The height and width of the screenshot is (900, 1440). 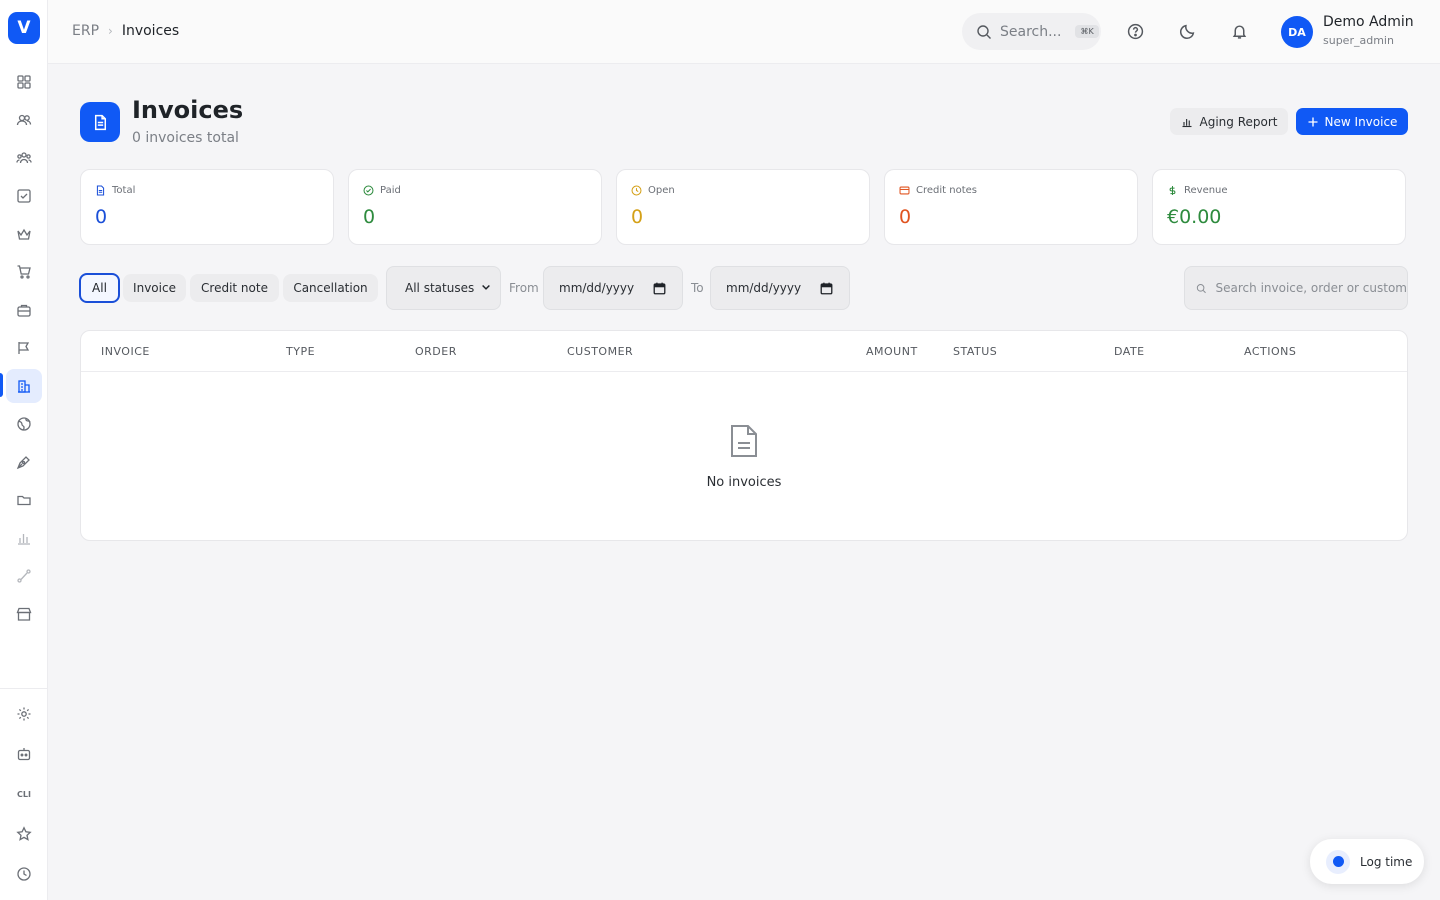 What do you see at coordinates (904, 190) in the screenshot?
I see `credit-card-icon` at bounding box center [904, 190].